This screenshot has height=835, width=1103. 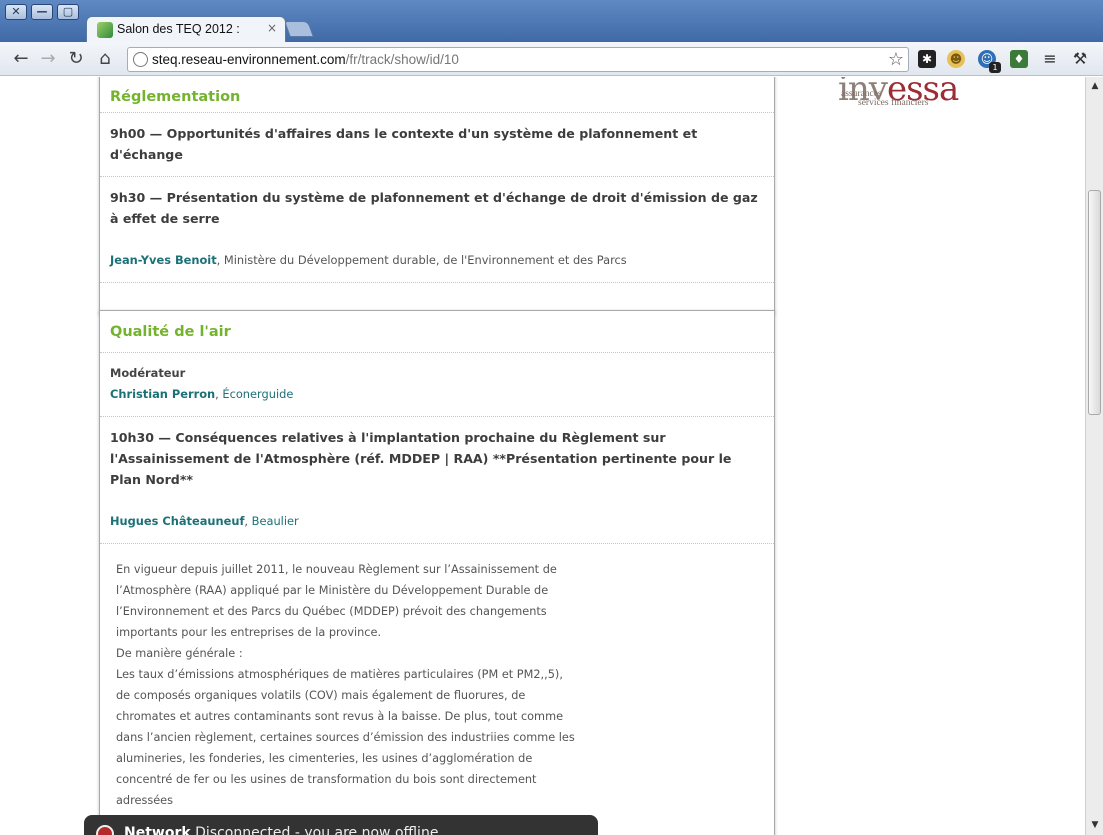 I want to click on speaker-name-link: Hugues Châteauneuf, so click(x=177, y=521).